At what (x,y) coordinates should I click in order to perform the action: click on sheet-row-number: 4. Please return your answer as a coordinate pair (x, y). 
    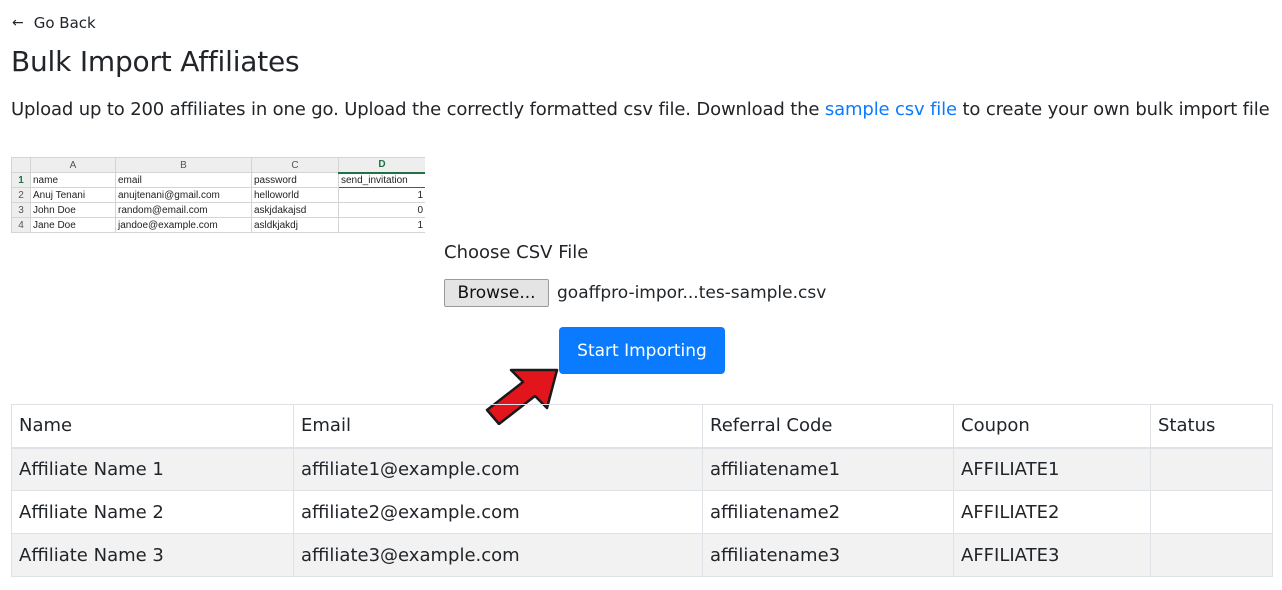
    Looking at the image, I should click on (21, 225).